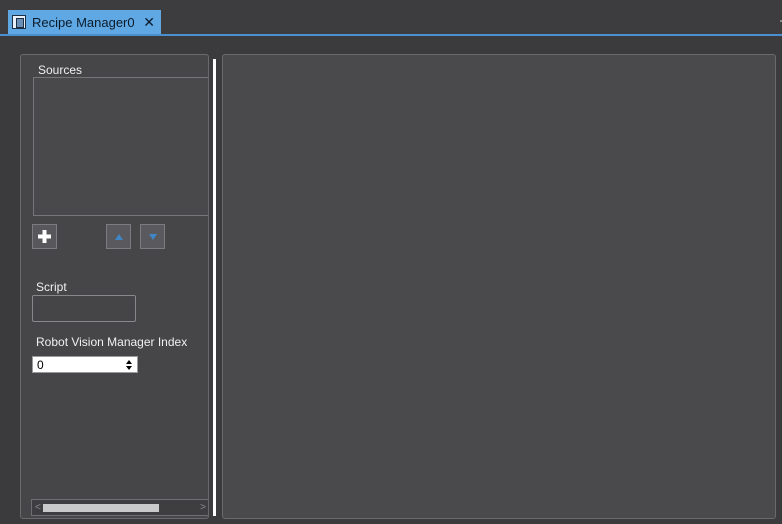  I want to click on script-label: Script, so click(51, 287).